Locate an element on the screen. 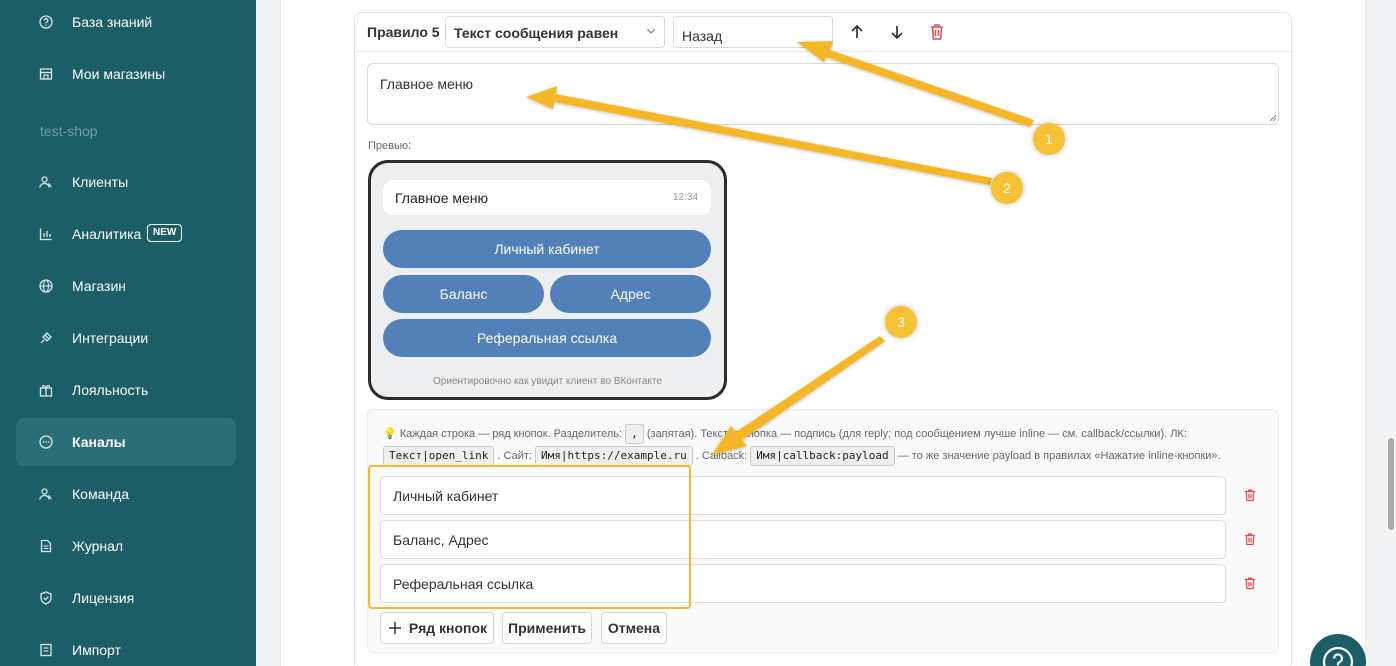 The image size is (1396, 666). sidebar-item-label: Журнал is located at coordinates (98, 546).